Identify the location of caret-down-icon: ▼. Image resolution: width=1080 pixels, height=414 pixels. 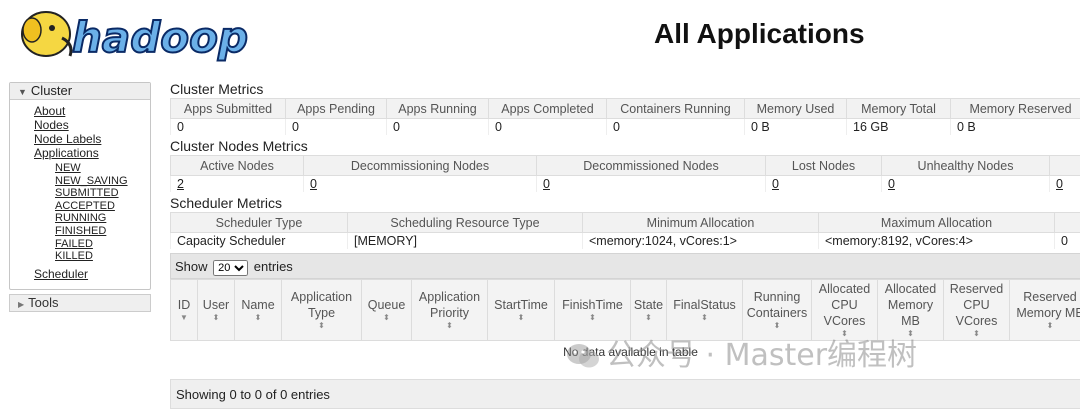
(22, 92).